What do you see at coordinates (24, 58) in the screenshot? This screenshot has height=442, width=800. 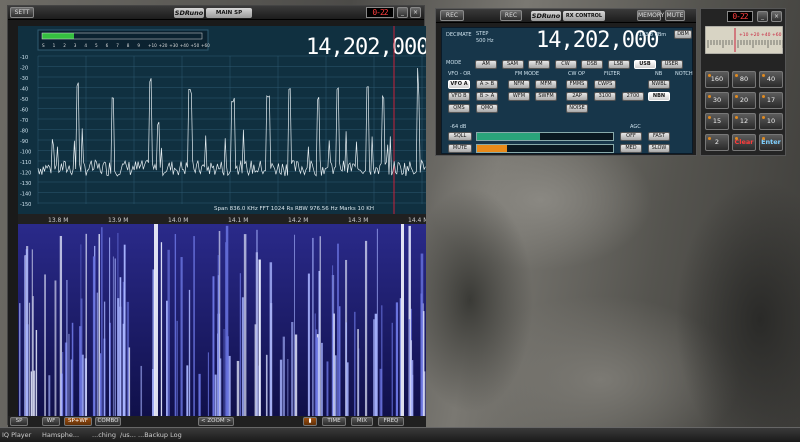 I see `db-tick-label: -10` at bounding box center [24, 58].